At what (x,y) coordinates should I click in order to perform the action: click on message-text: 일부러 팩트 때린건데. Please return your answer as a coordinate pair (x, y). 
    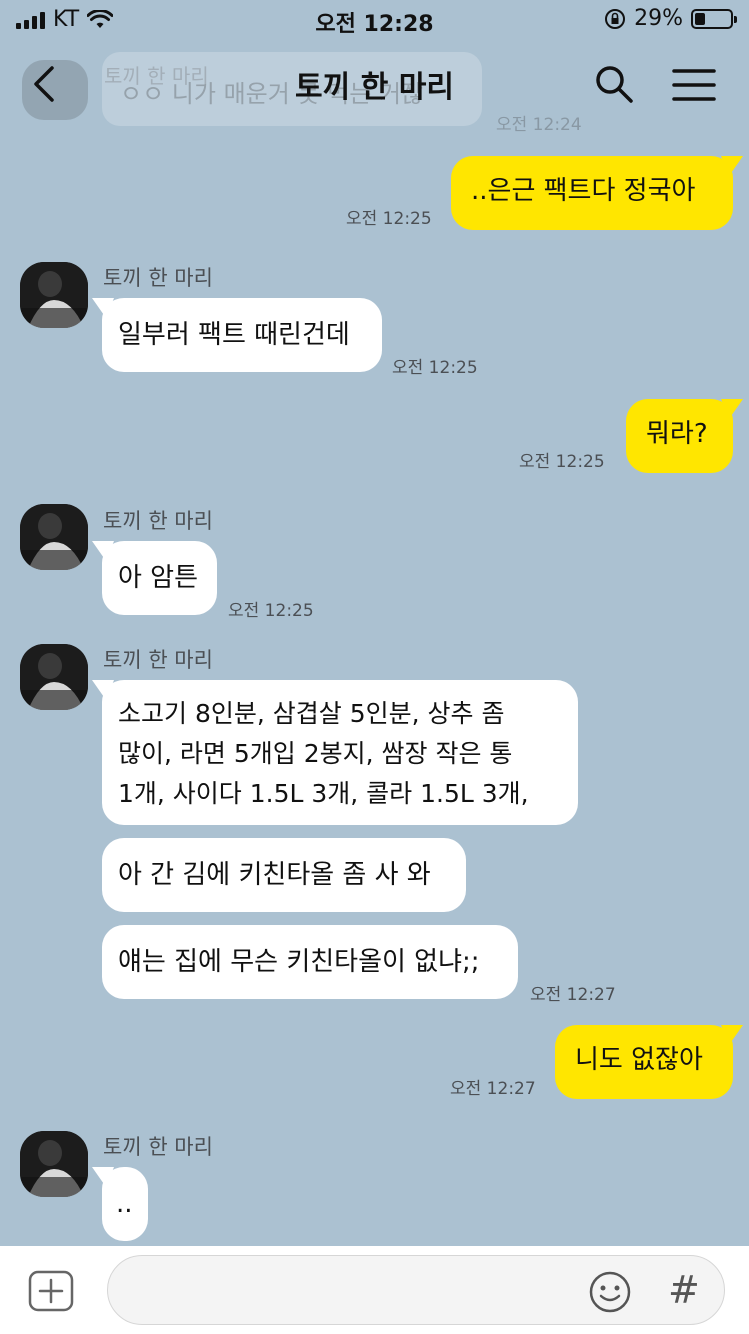
    Looking at the image, I should click on (234, 335).